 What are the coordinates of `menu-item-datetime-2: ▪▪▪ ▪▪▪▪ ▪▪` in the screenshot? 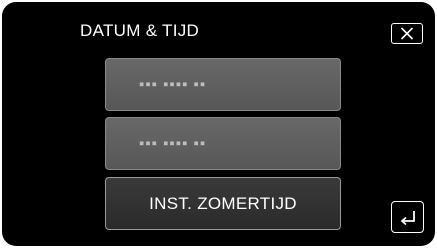 It's located at (223, 143).